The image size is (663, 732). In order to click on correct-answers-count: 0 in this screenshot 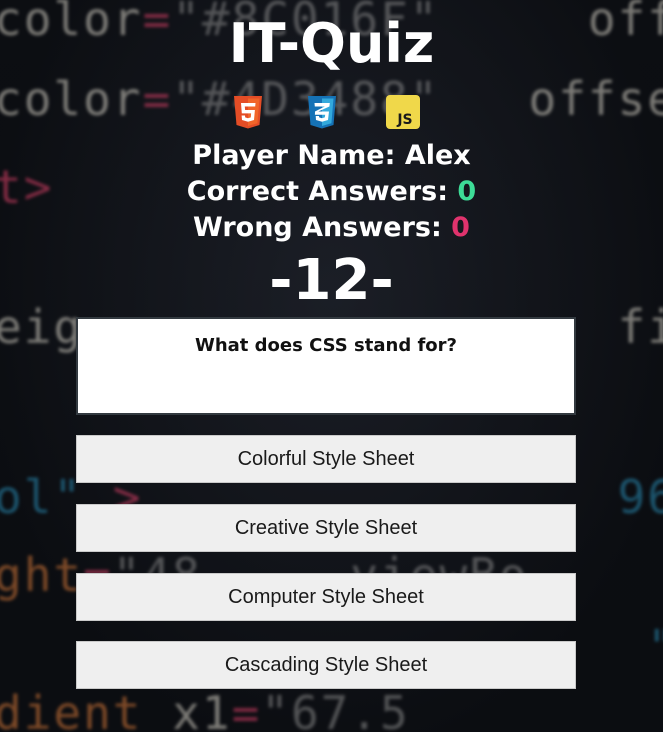, I will do `click(467, 191)`.